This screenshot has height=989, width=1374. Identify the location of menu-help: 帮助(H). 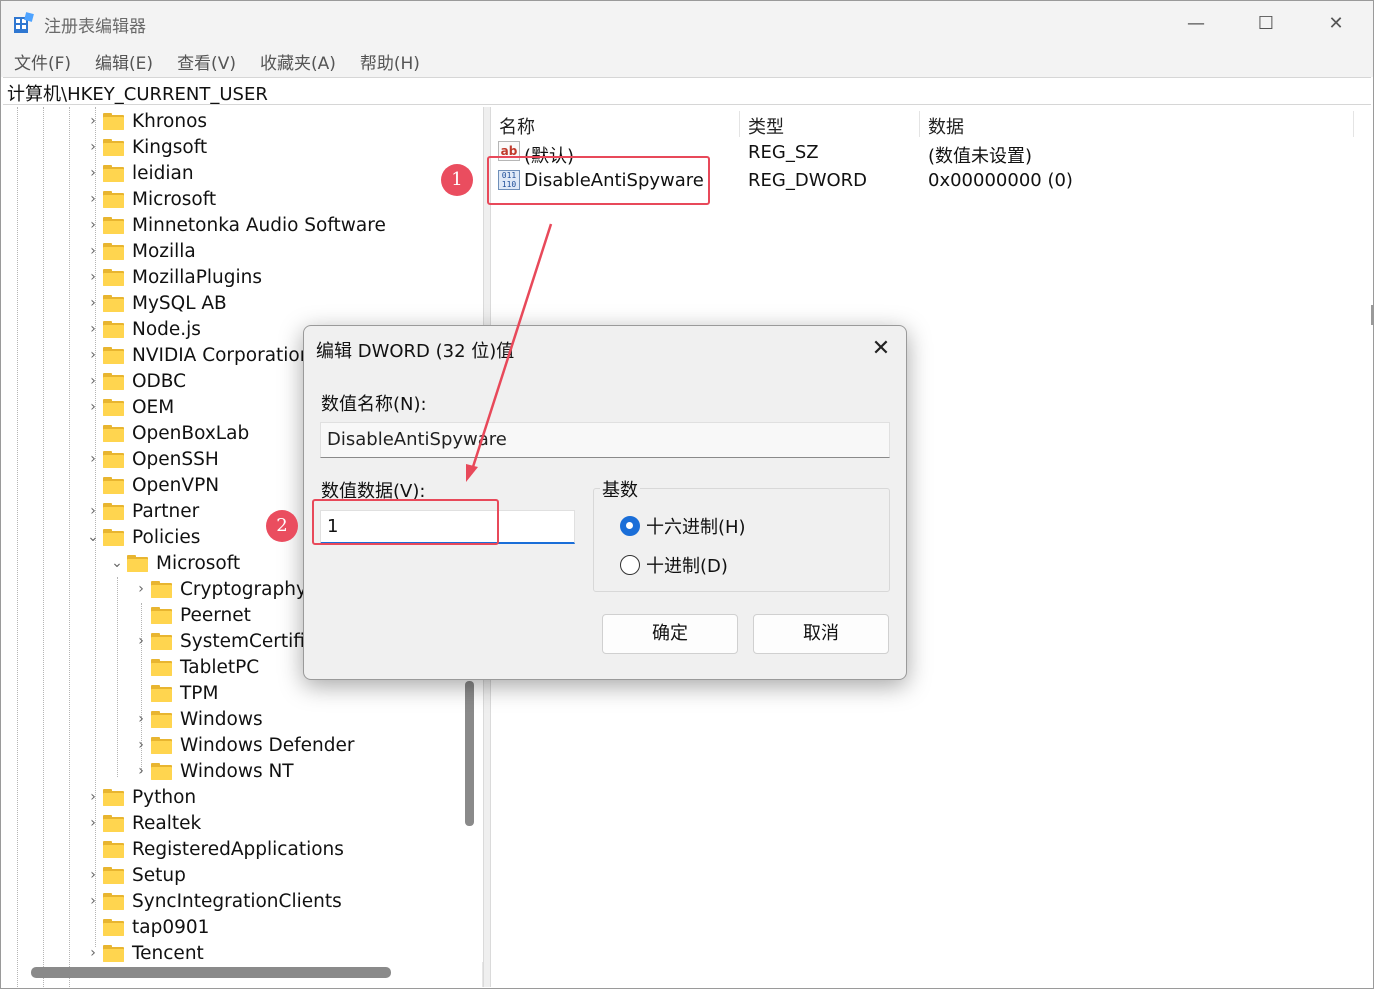
(389, 61).